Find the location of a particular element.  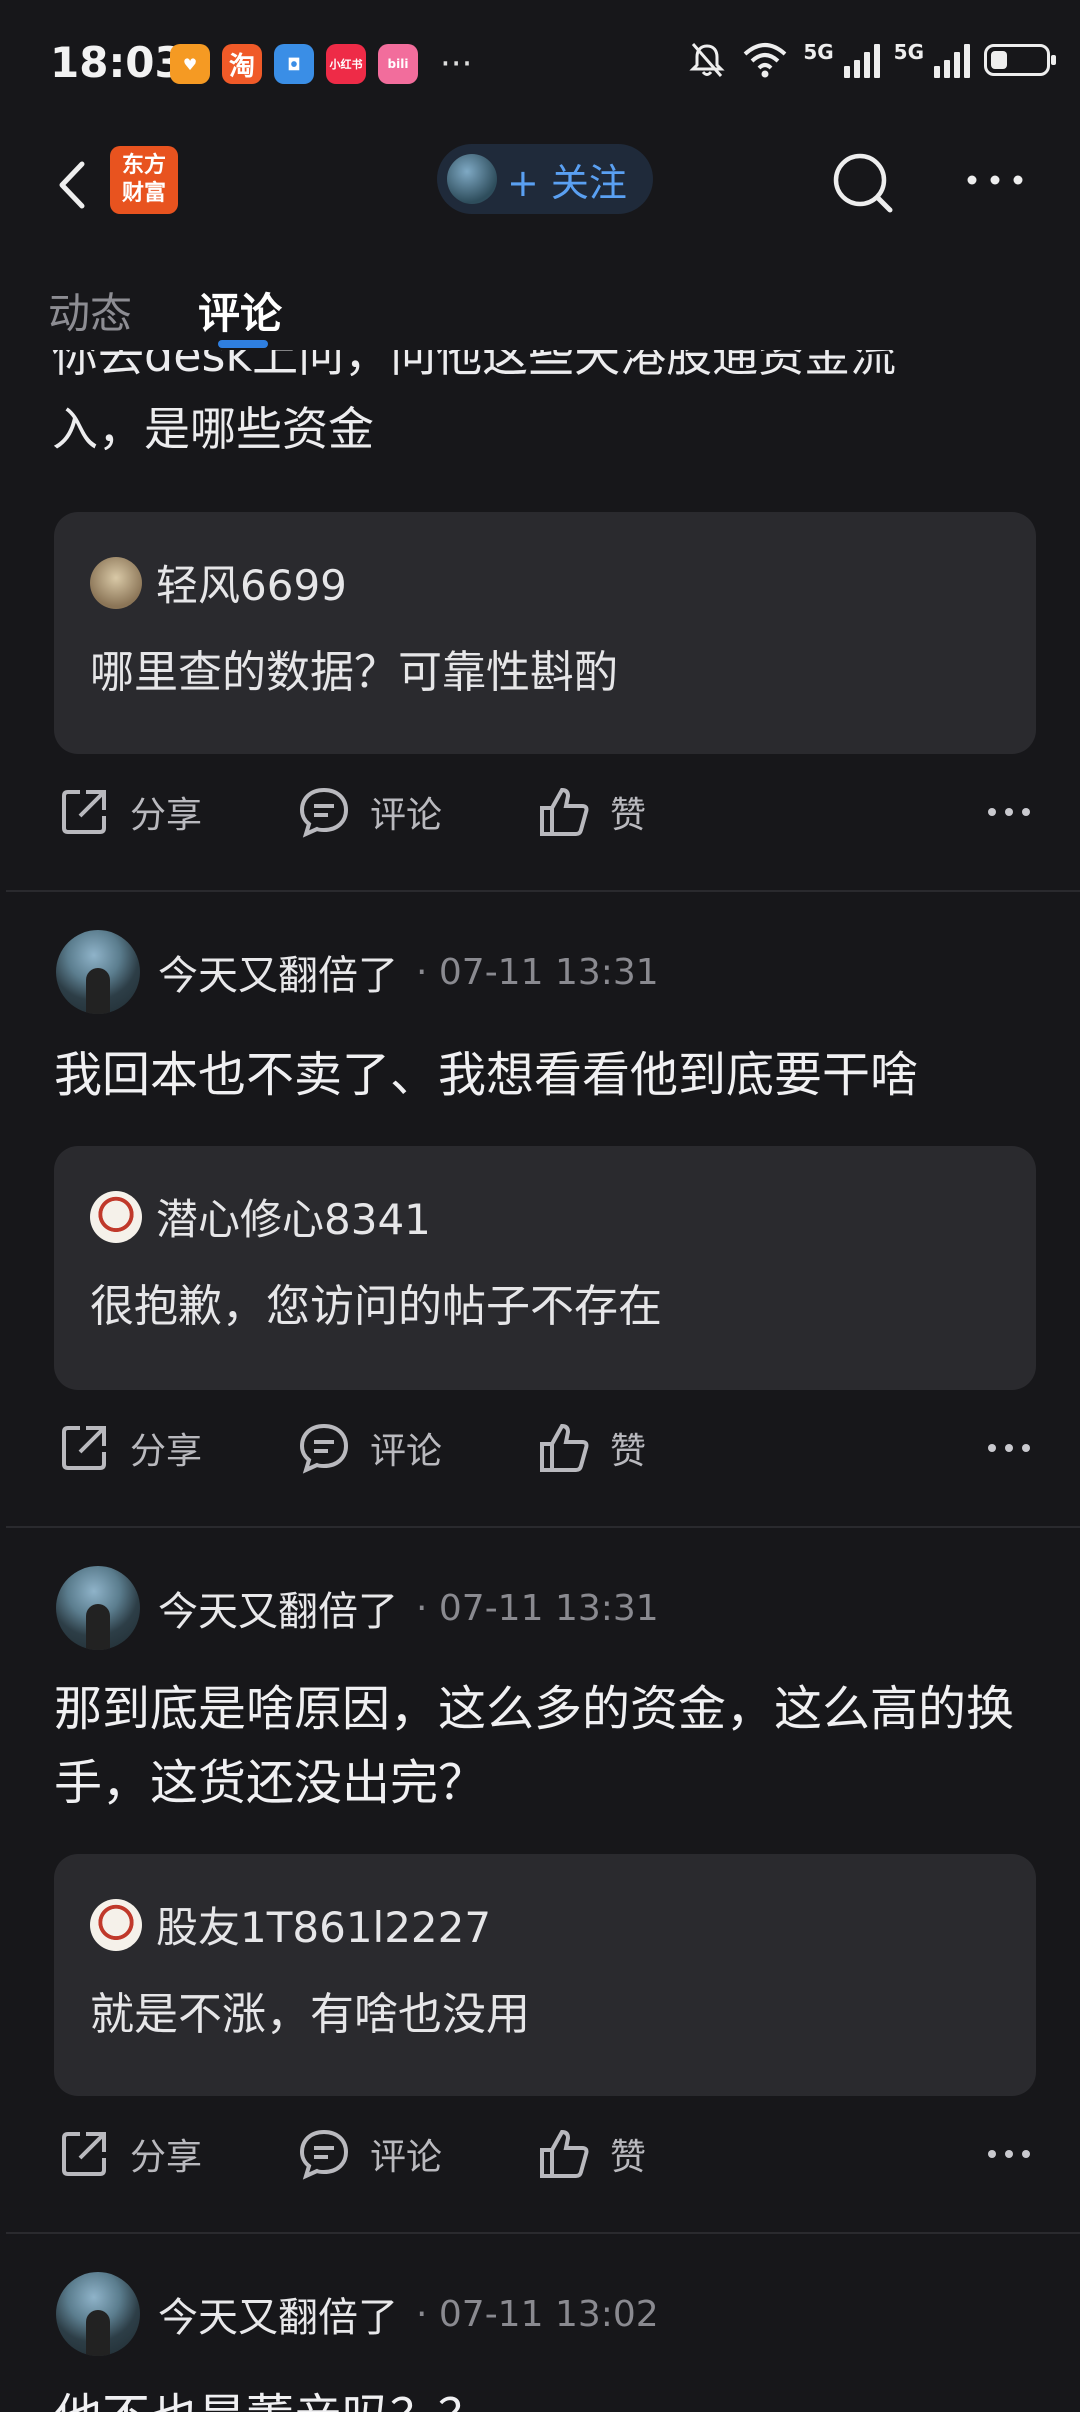

post-body-line: 你去desk上问，问他这些天港股通资金流 is located at coordinates (474, 366).